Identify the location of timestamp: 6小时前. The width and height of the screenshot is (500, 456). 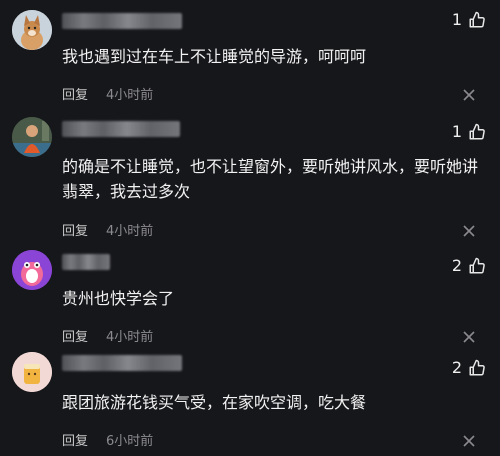
(130, 441).